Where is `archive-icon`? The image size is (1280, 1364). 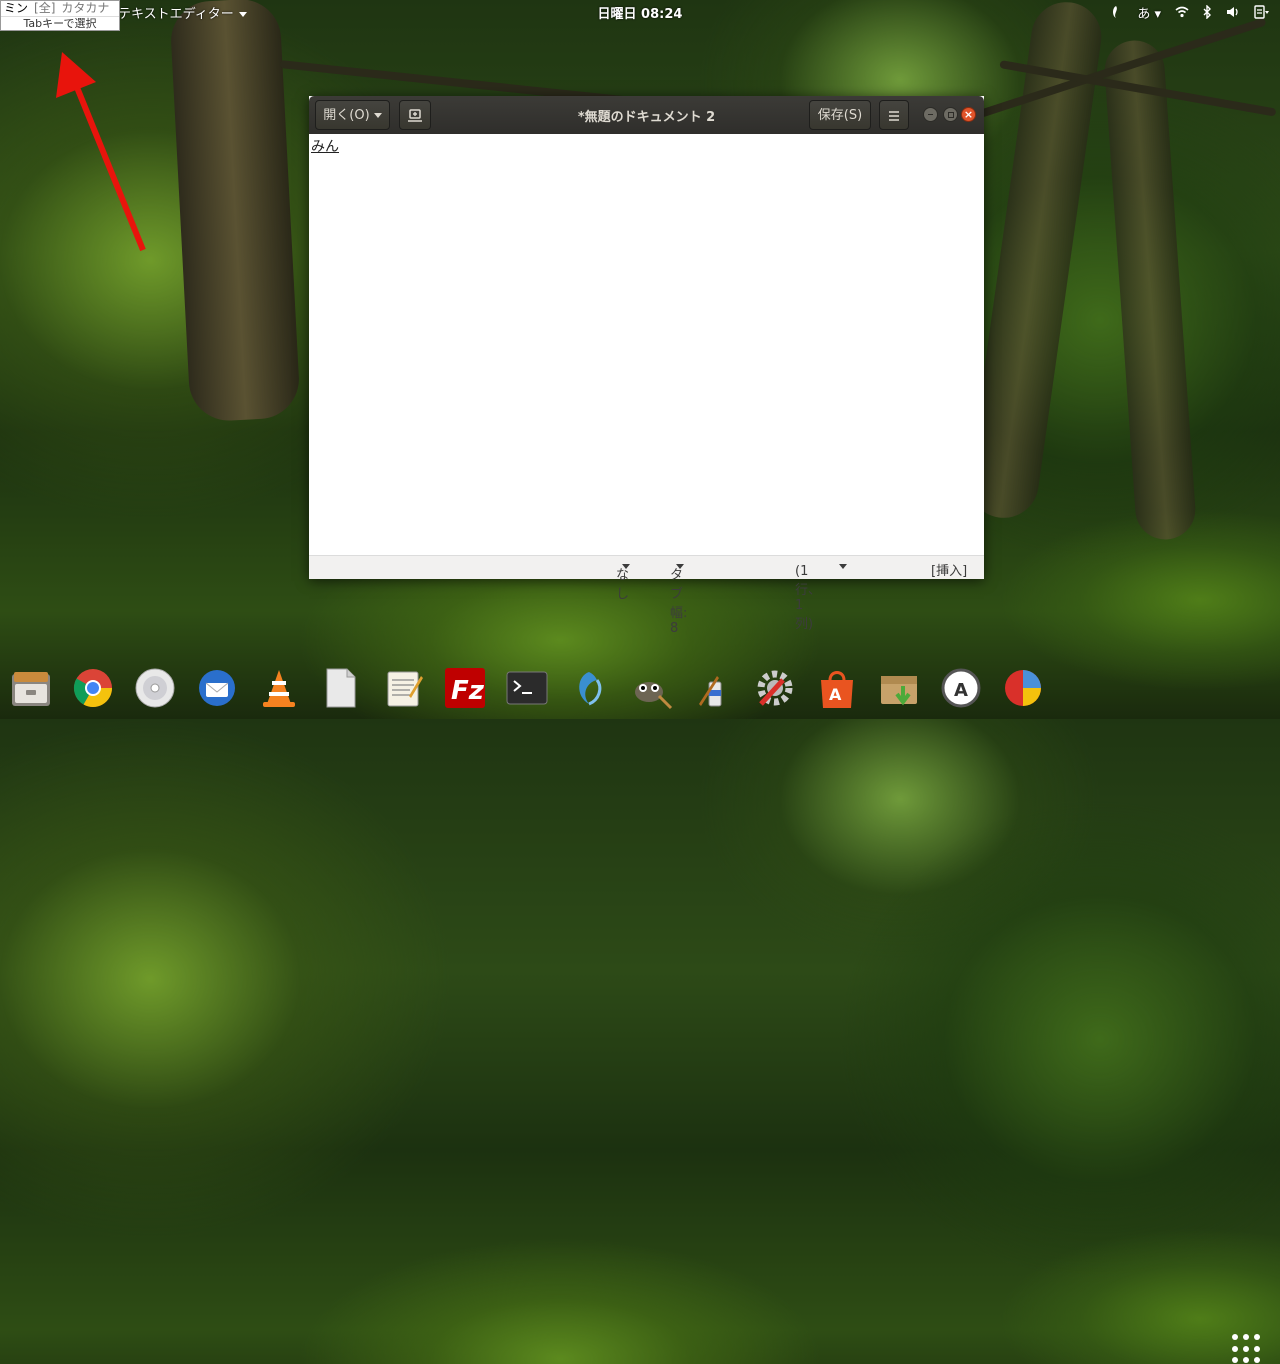 archive-icon is located at coordinates (899, 688).